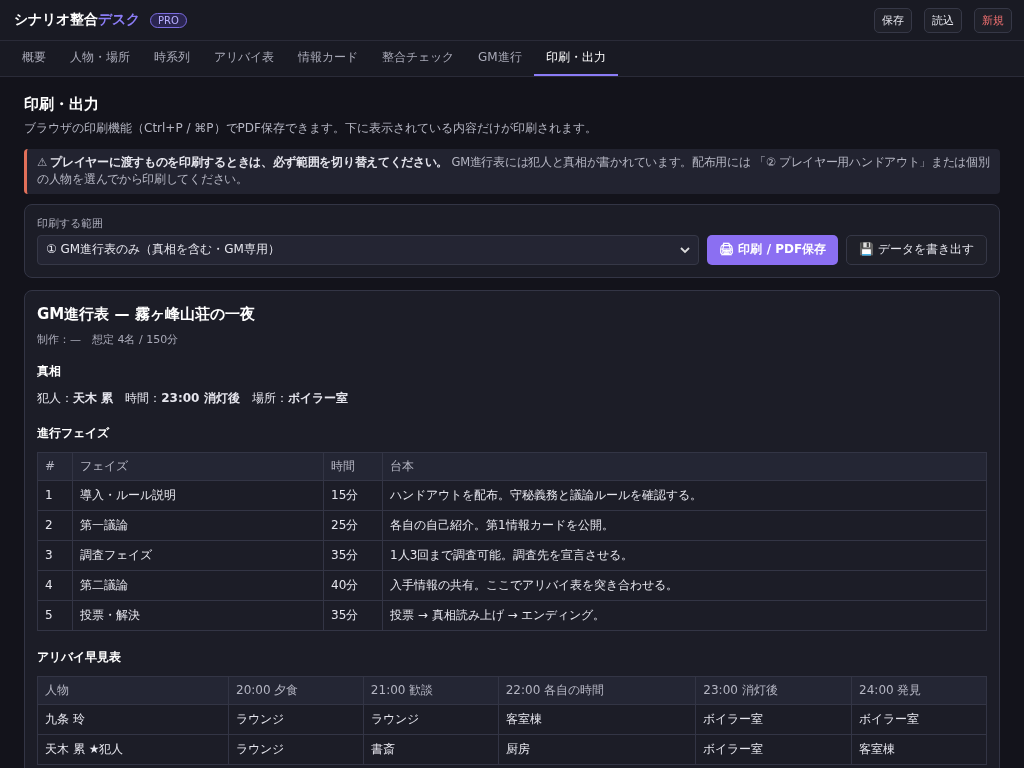 The width and height of the screenshot is (1024, 768). What do you see at coordinates (773, 690) in the screenshot?
I see `column-header: 23:00 消灯後` at bounding box center [773, 690].